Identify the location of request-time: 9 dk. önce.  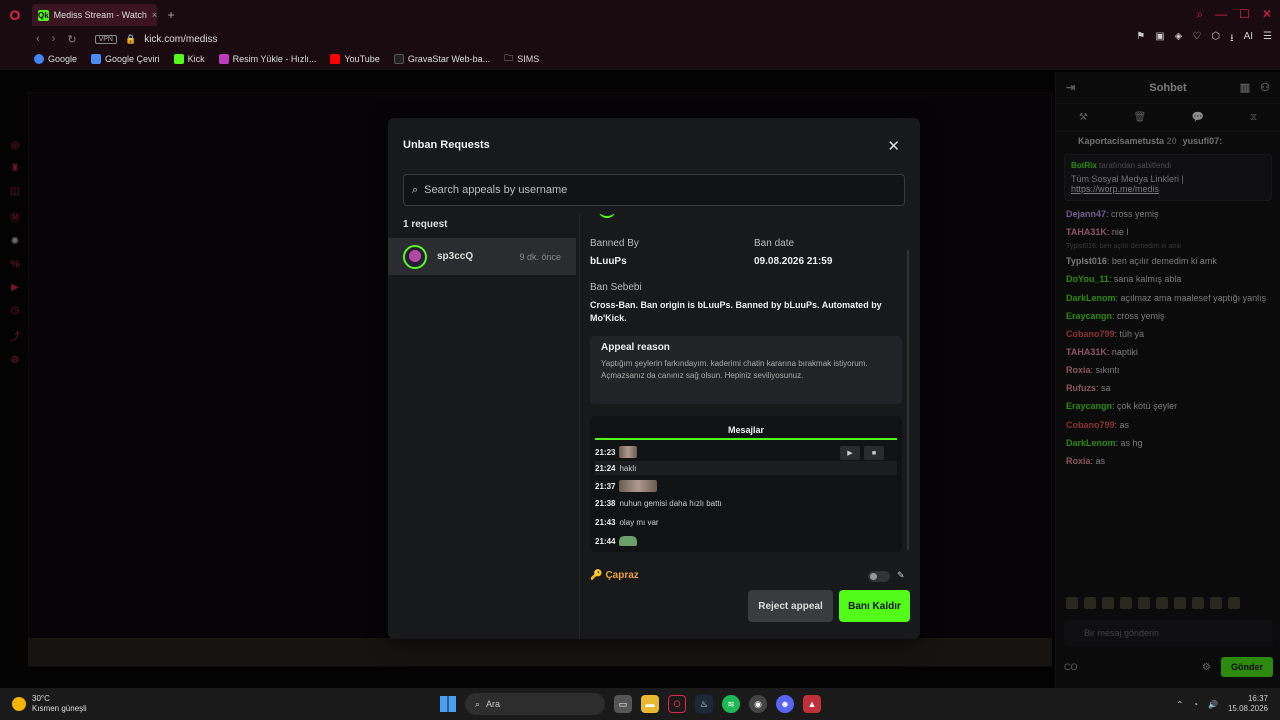
(540, 256).